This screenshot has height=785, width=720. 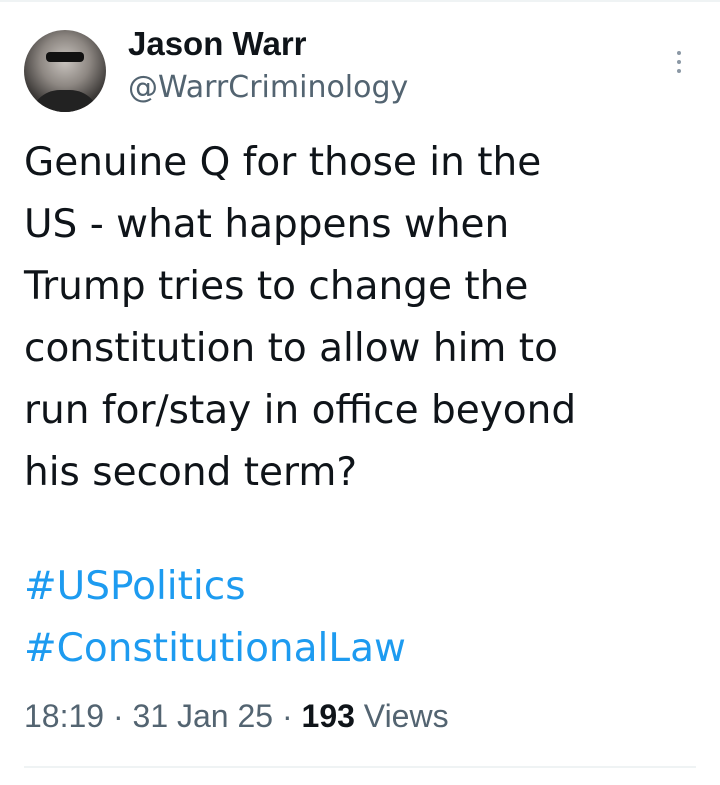 I want to click on more-vertical-icon, so click(x=679, y=62).